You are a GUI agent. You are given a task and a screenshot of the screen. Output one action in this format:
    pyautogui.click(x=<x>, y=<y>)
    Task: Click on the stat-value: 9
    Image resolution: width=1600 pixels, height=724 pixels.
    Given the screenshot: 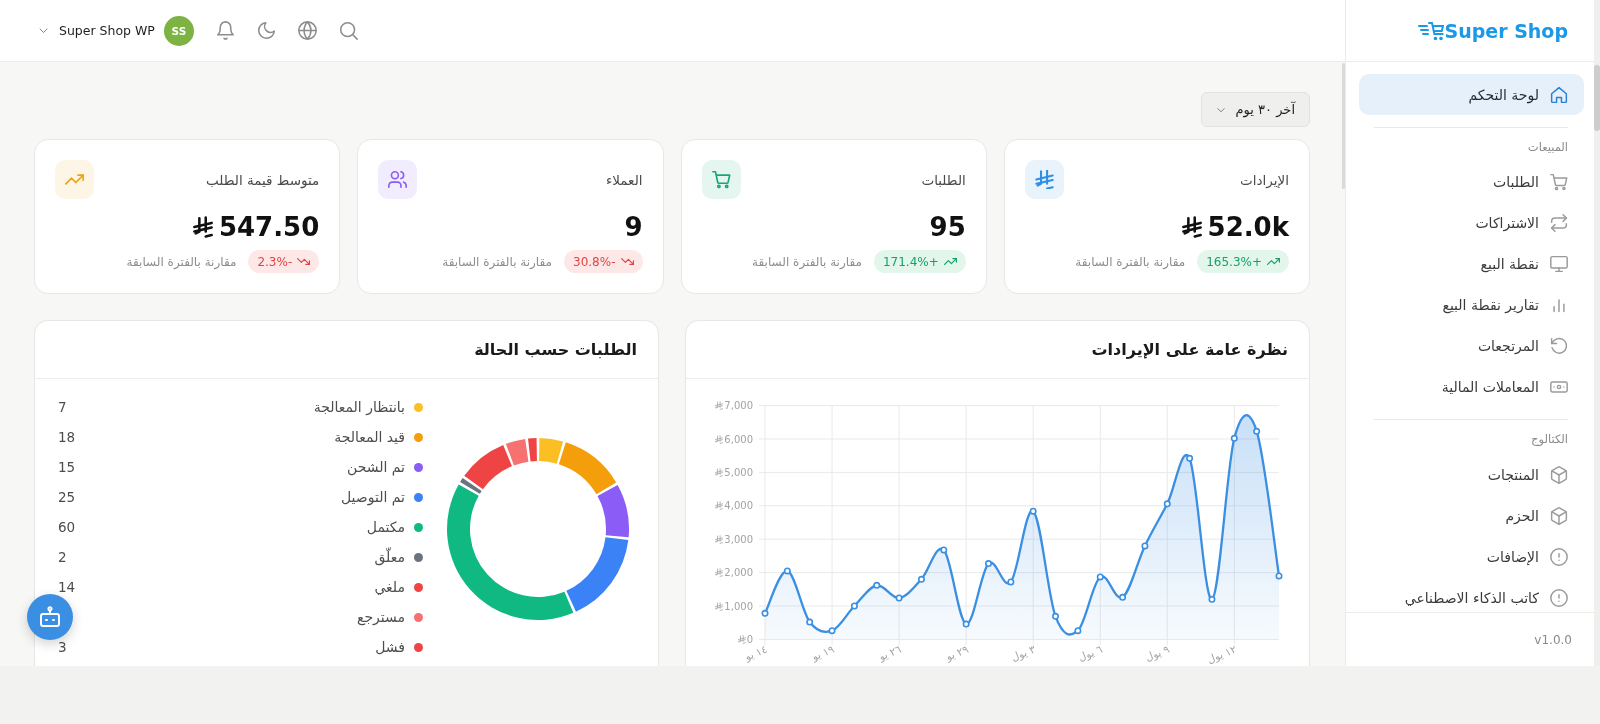 What is the action you would take?
    pyautogui.click(x=633, y=227)
    